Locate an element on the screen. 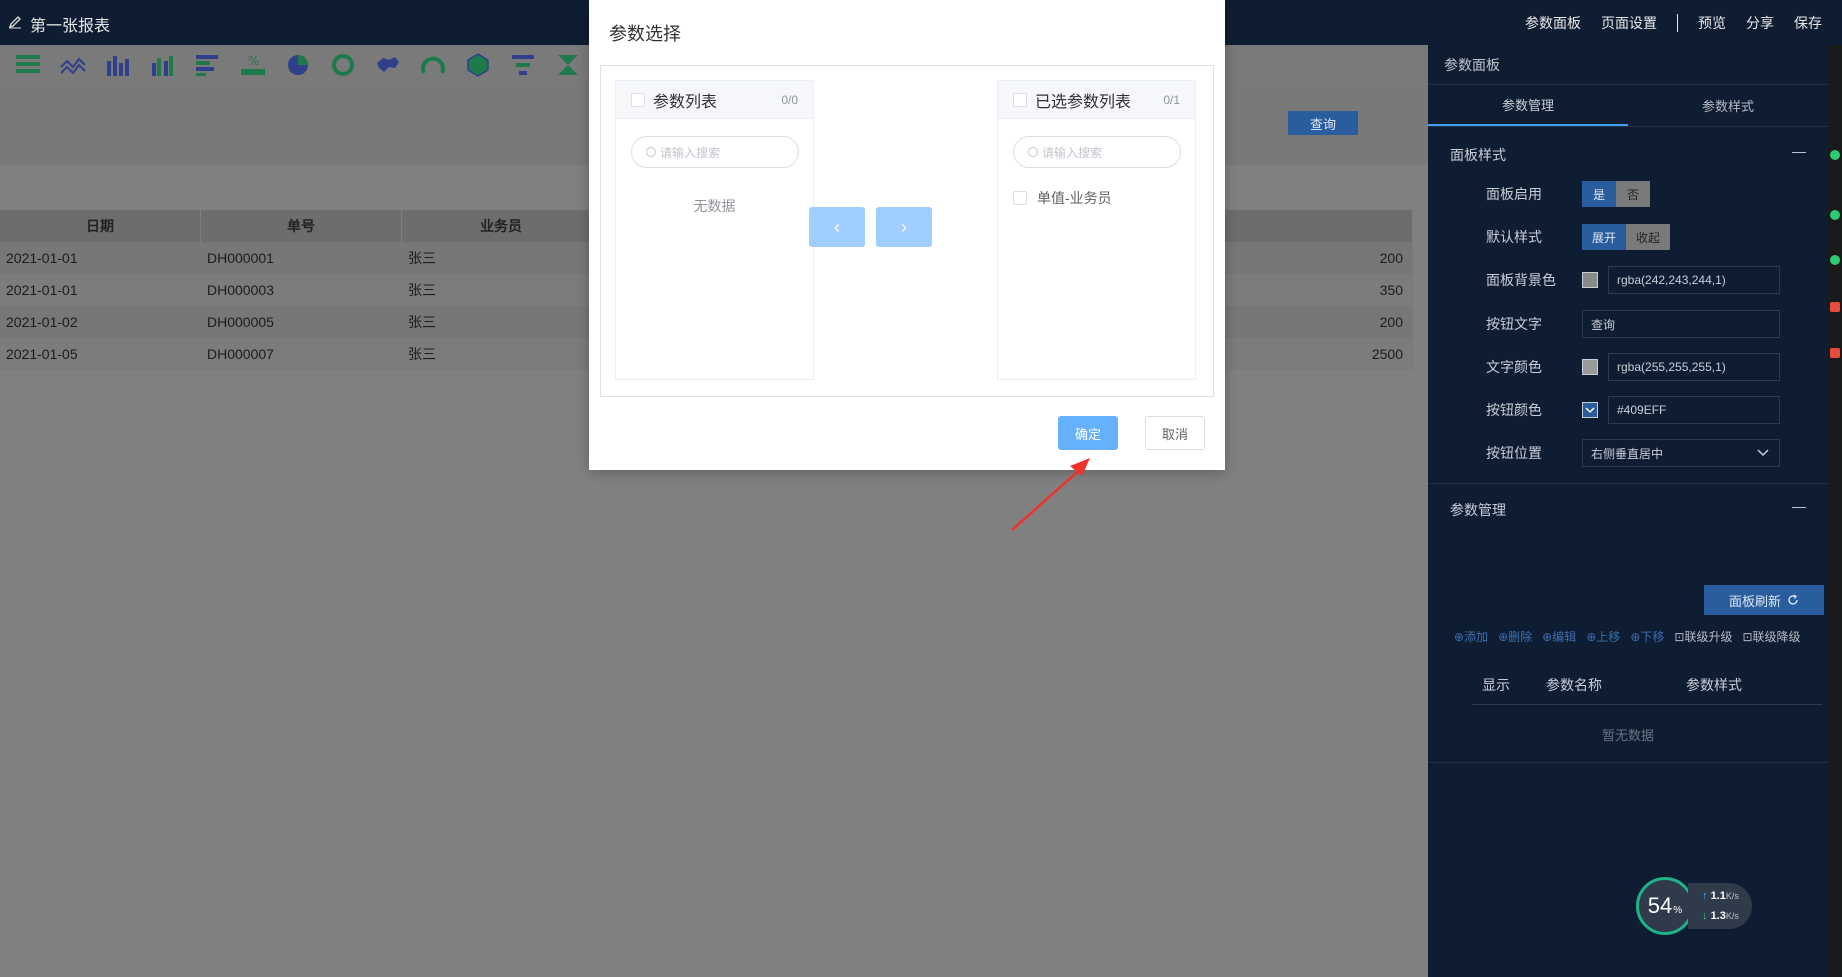 The width and height of the screenshot is (1842, 977). bg-color-input: rgba(242,243,244,1) is located at coordinates (1694, 280).